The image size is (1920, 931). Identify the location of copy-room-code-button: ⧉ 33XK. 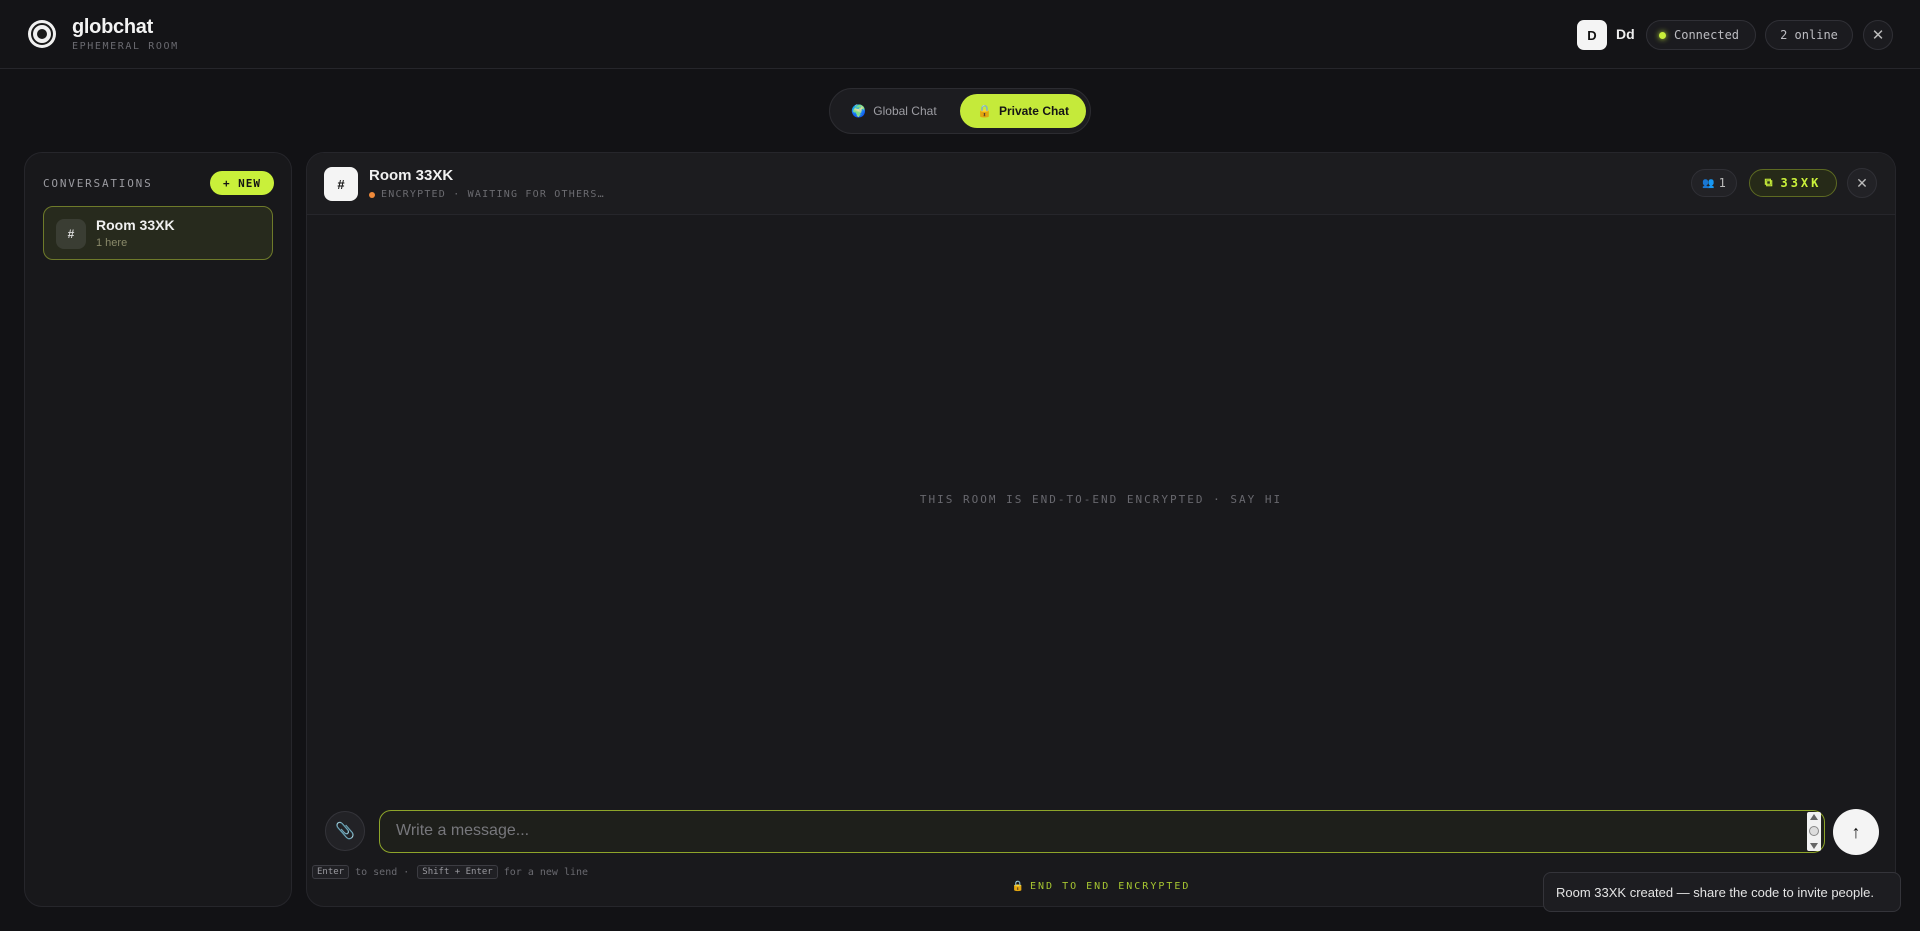
(1793, 183).